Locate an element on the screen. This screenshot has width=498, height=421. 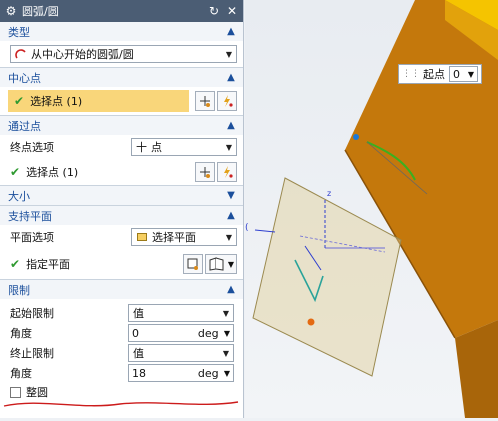
start-angle-label: 角度 is located at coordinates (21, 333).